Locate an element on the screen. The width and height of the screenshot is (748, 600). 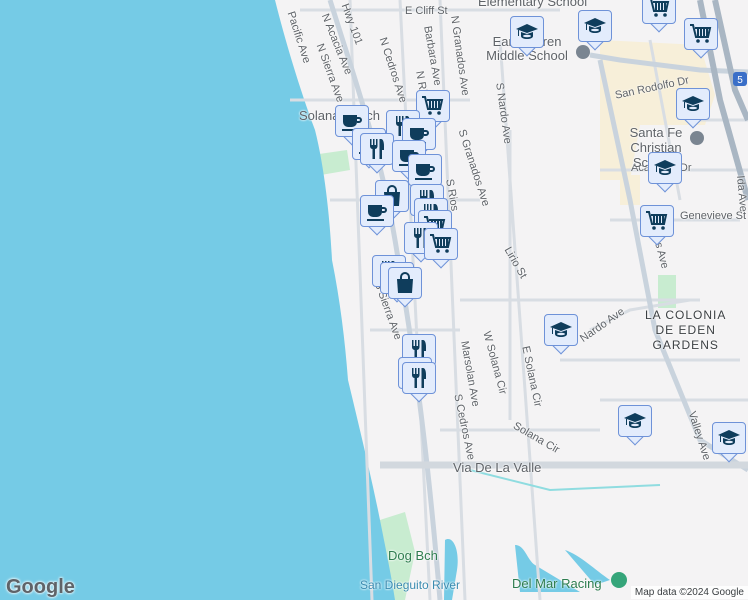
shopping-icon is located at coordinates (405, 283).